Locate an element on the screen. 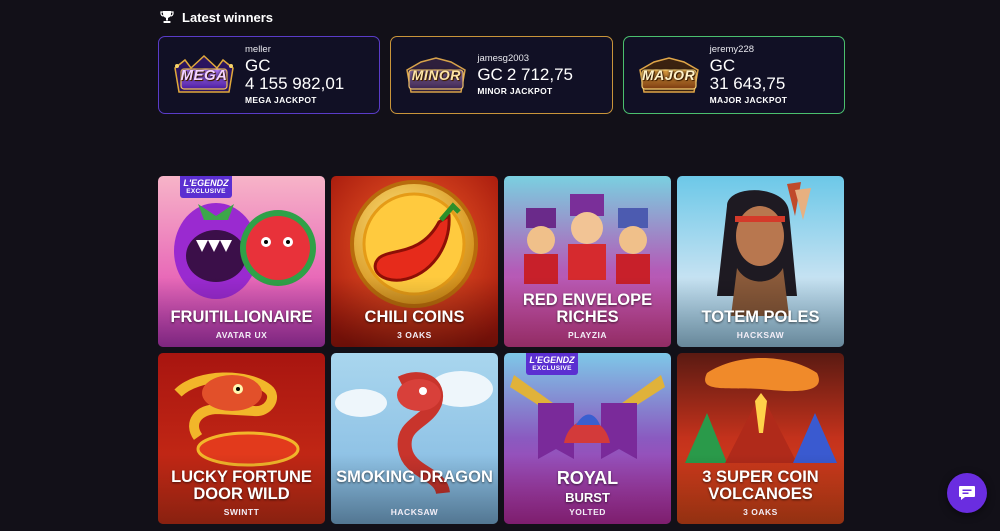 This screenshot has width=1000, height=531. game-title: TOTEM POLES is located at coordinates (760, 317).